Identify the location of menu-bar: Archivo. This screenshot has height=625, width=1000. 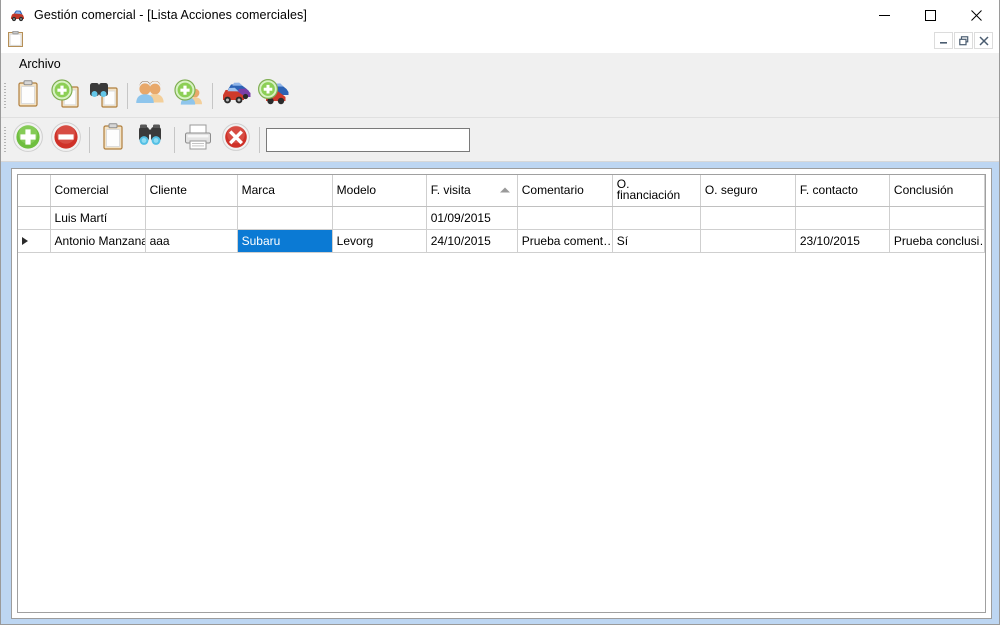
(500, 64).